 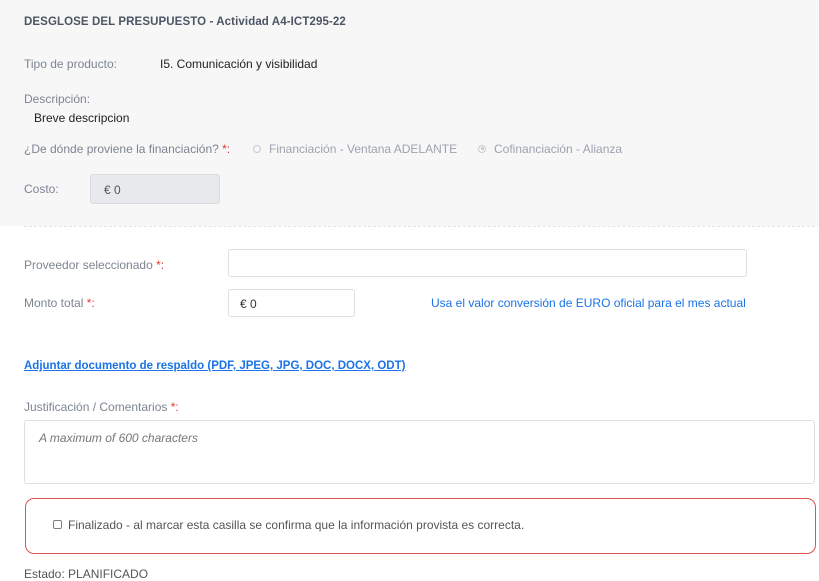 What do you see at coordinates (419, 226) in the screenshot?
I see `section-divider` at bounding box center [419, 226].